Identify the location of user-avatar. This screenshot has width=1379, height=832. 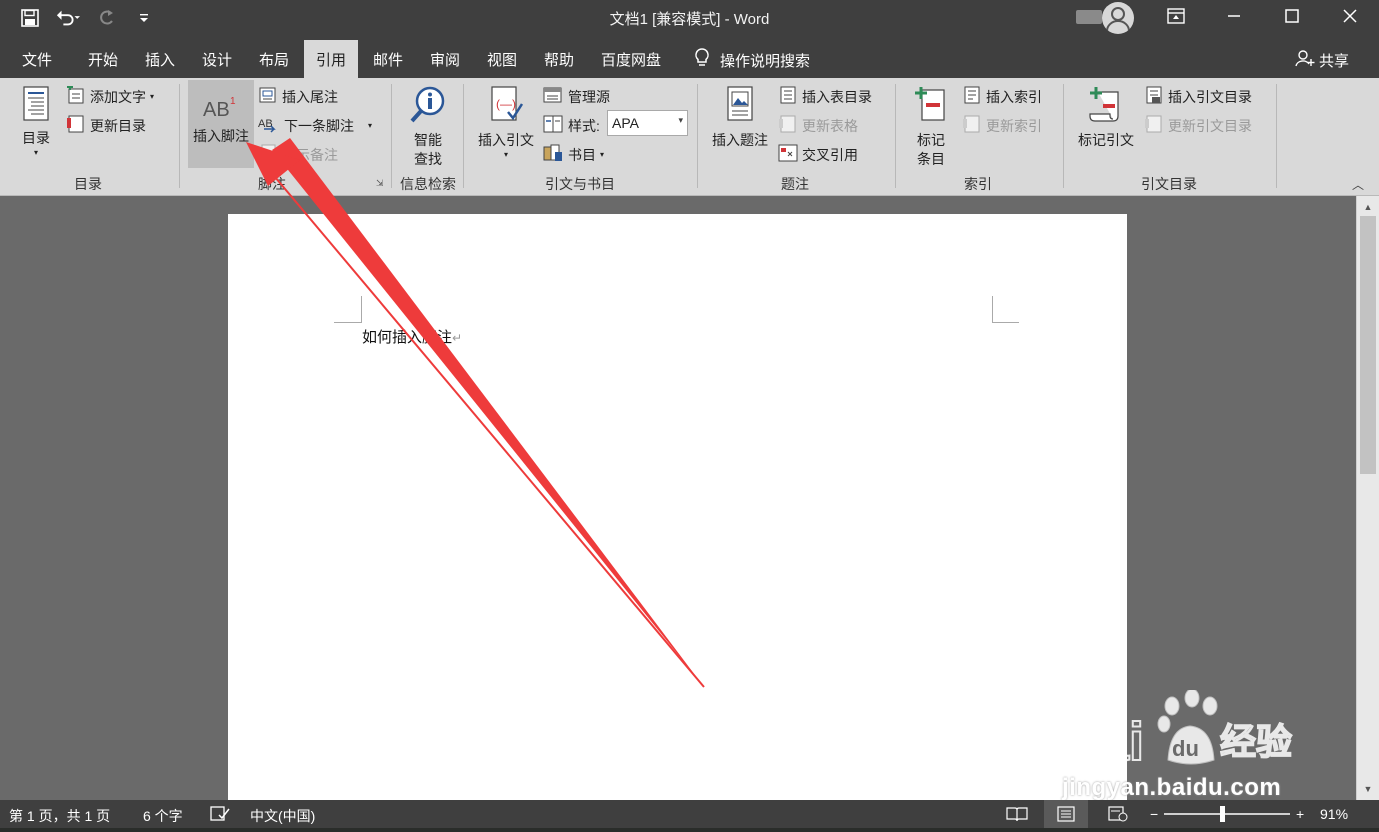
(1118, 18).